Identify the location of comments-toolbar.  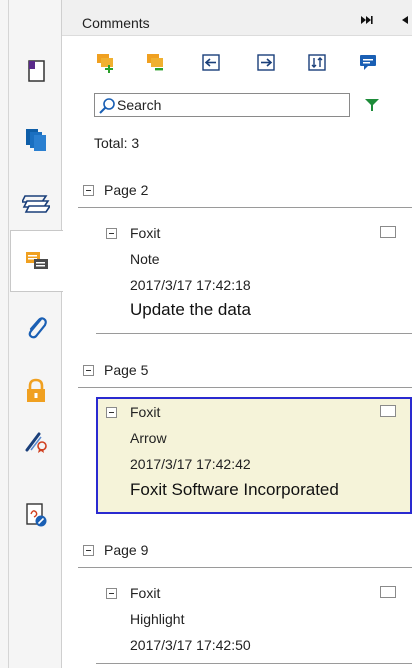
(237, 65).